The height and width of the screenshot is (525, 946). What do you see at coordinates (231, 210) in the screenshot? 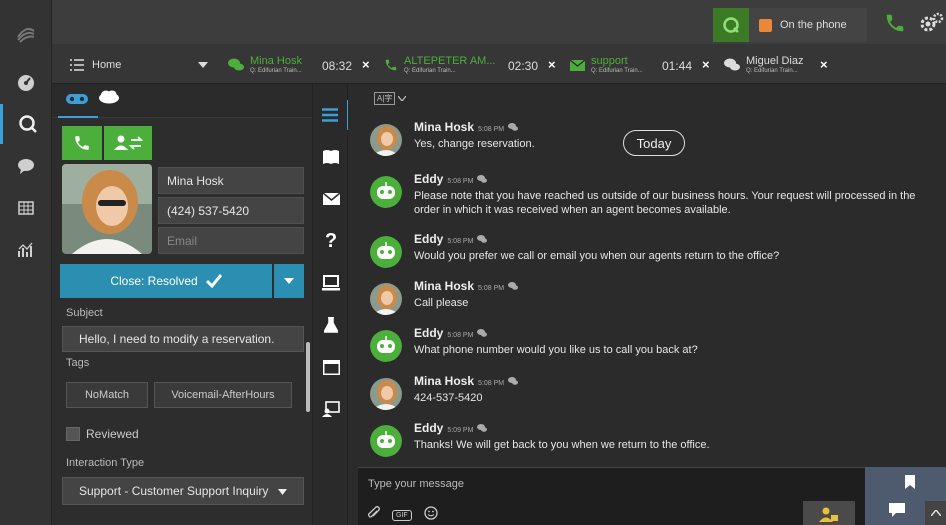
I see `contact-phone-field: (424) 537-5420` at bounding box center [231, 210].